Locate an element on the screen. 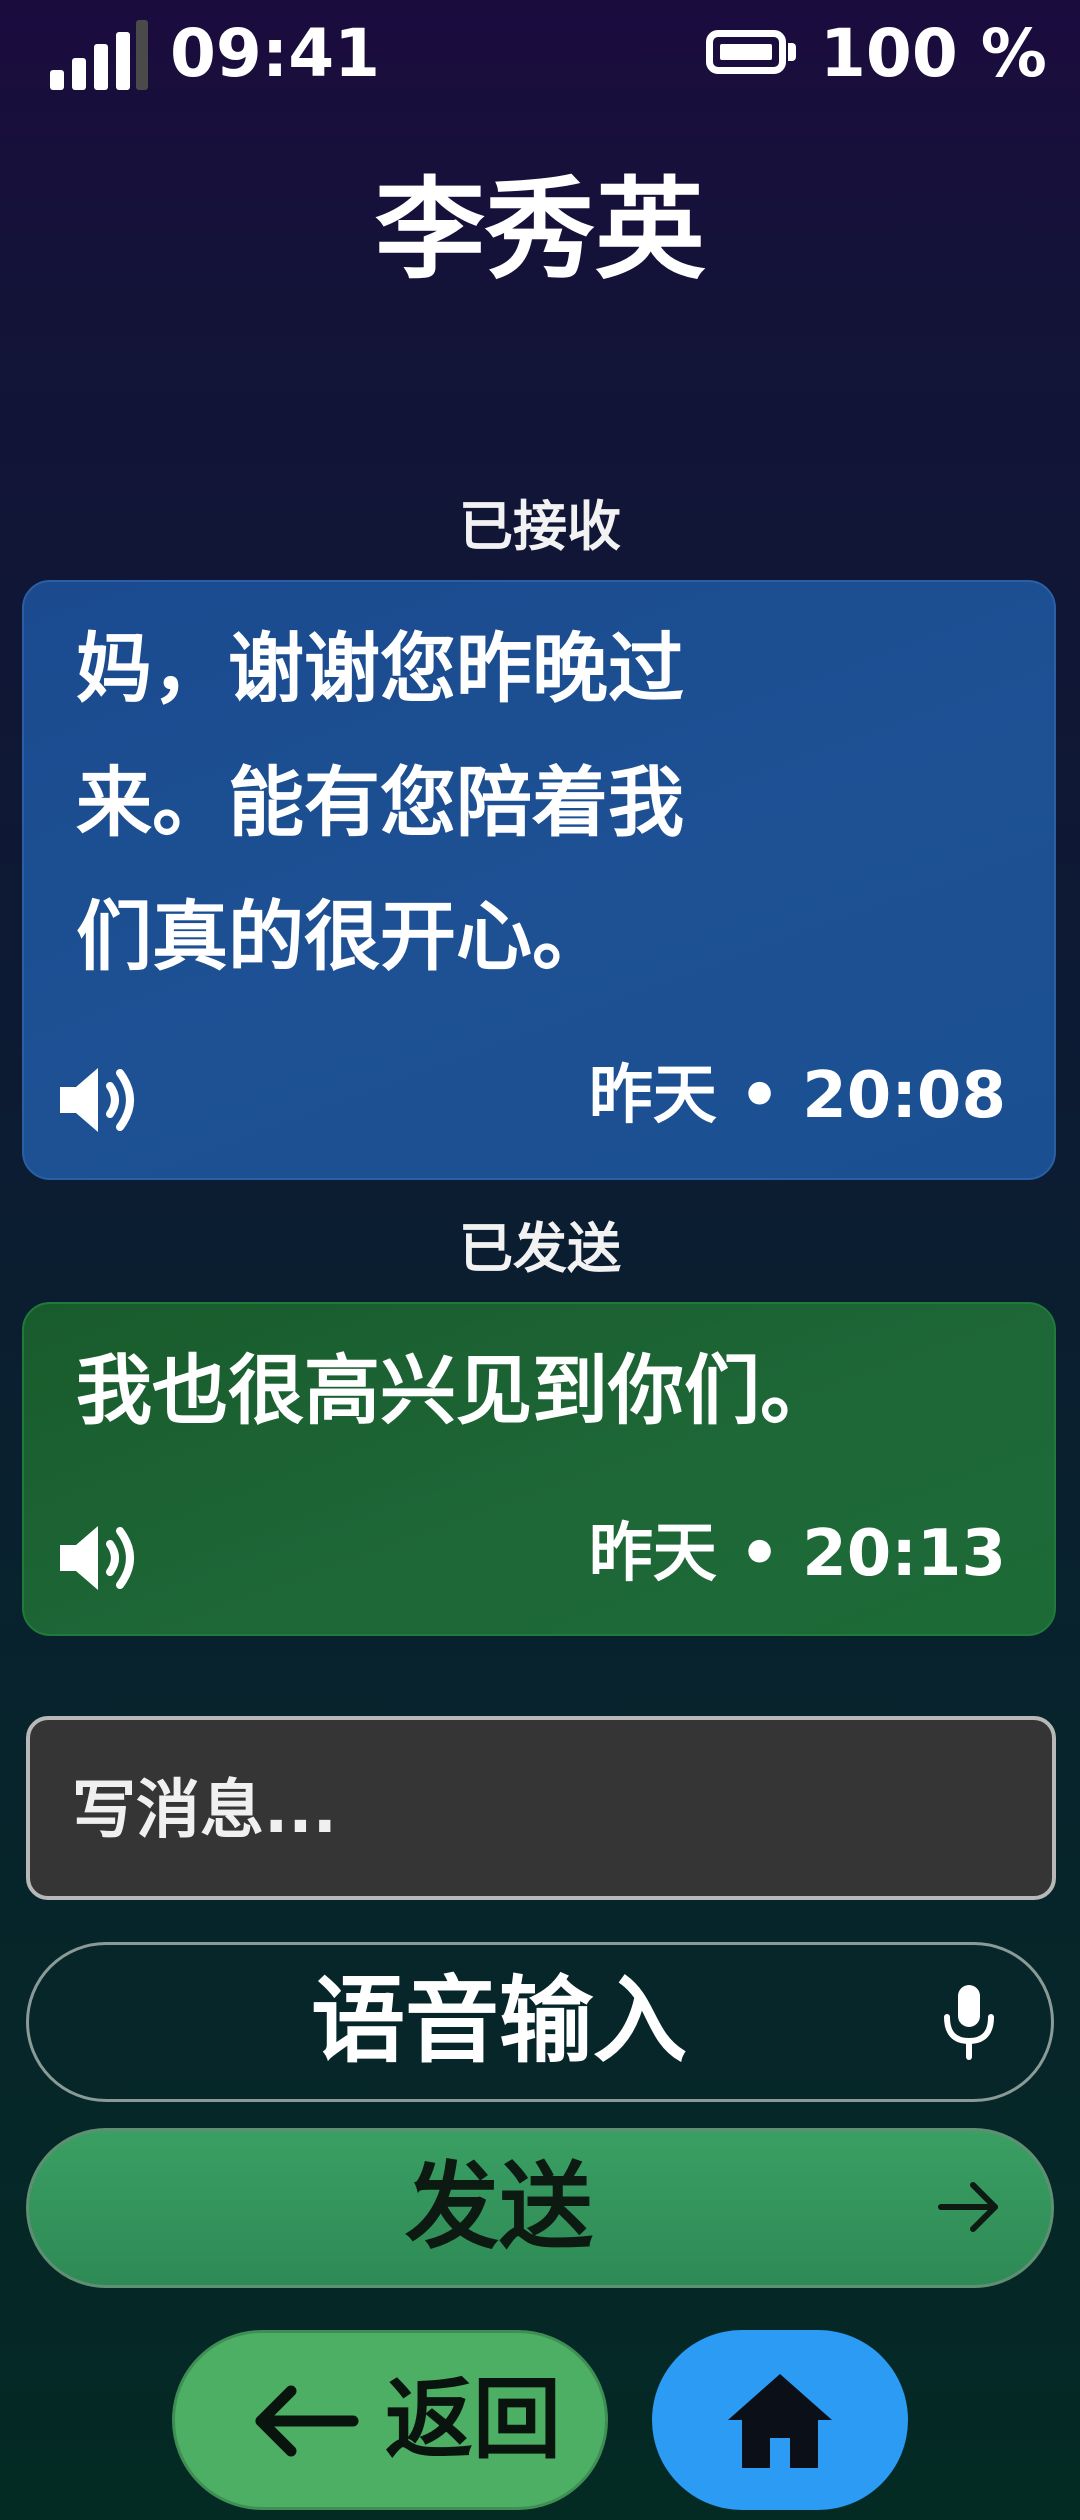 The height and width of the screenshot is (2520, 1080). battery-percent: 100 % is located at coordinates (933, 53).